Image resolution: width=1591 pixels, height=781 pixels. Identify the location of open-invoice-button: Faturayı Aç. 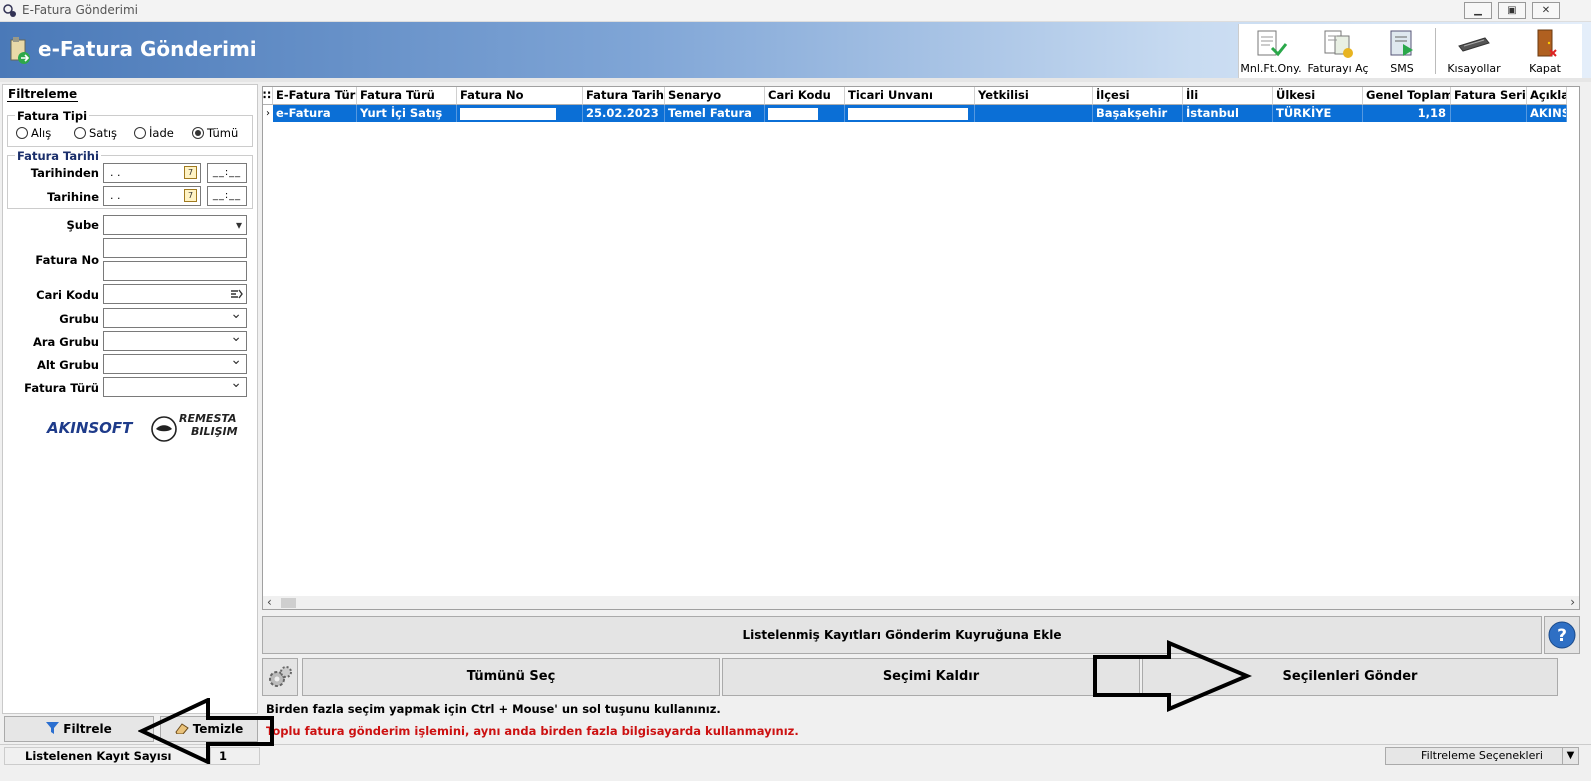
(1338, 51).